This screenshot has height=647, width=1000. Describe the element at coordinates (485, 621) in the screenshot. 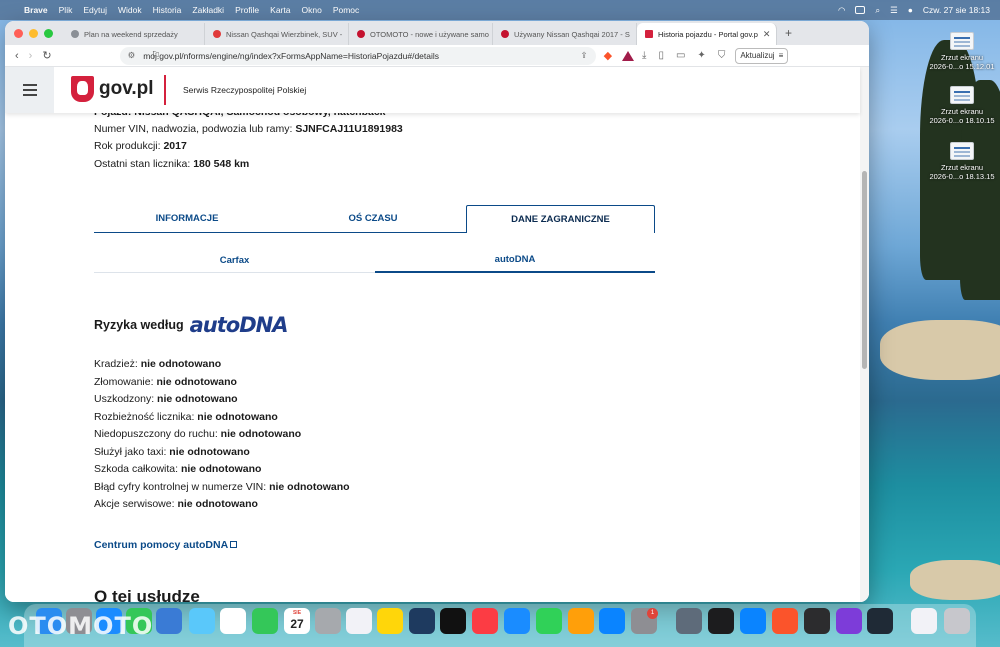

I see `music-icon` at that location.